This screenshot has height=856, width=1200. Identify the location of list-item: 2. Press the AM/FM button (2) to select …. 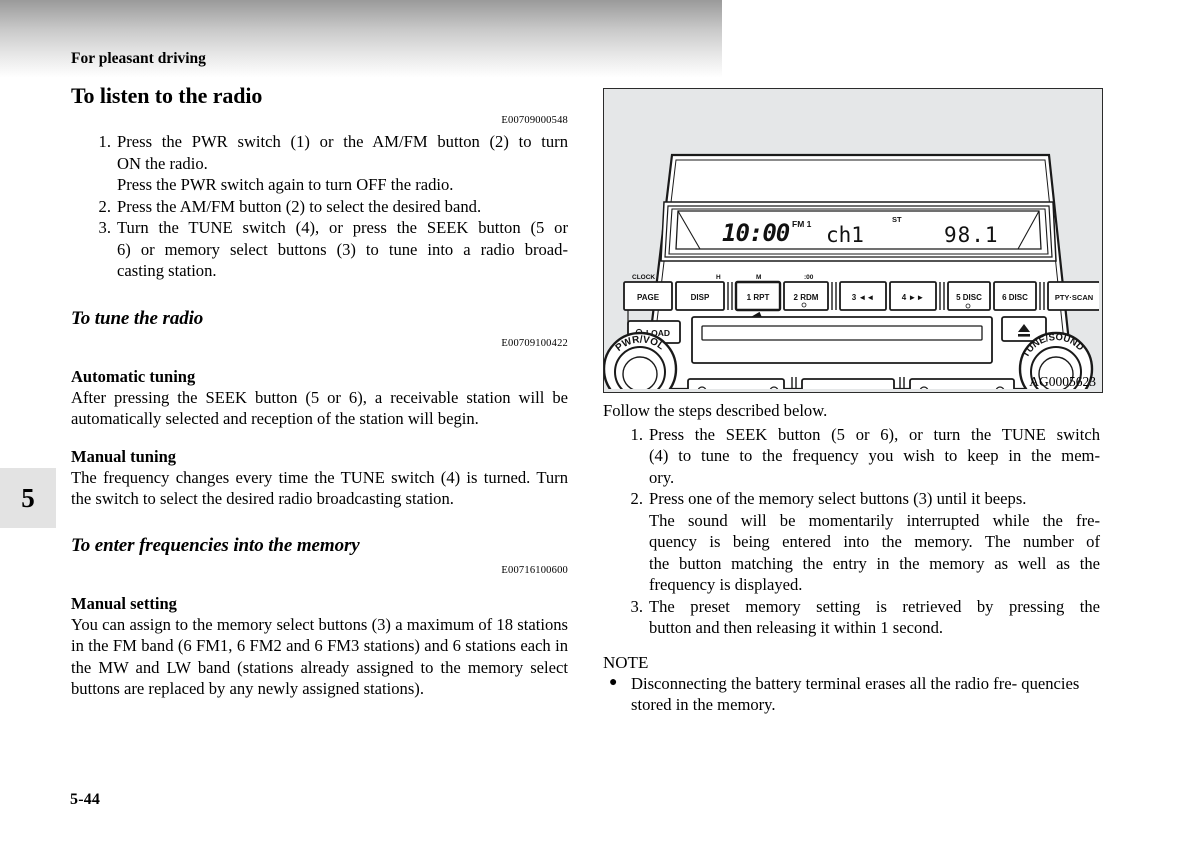
(328, 207).